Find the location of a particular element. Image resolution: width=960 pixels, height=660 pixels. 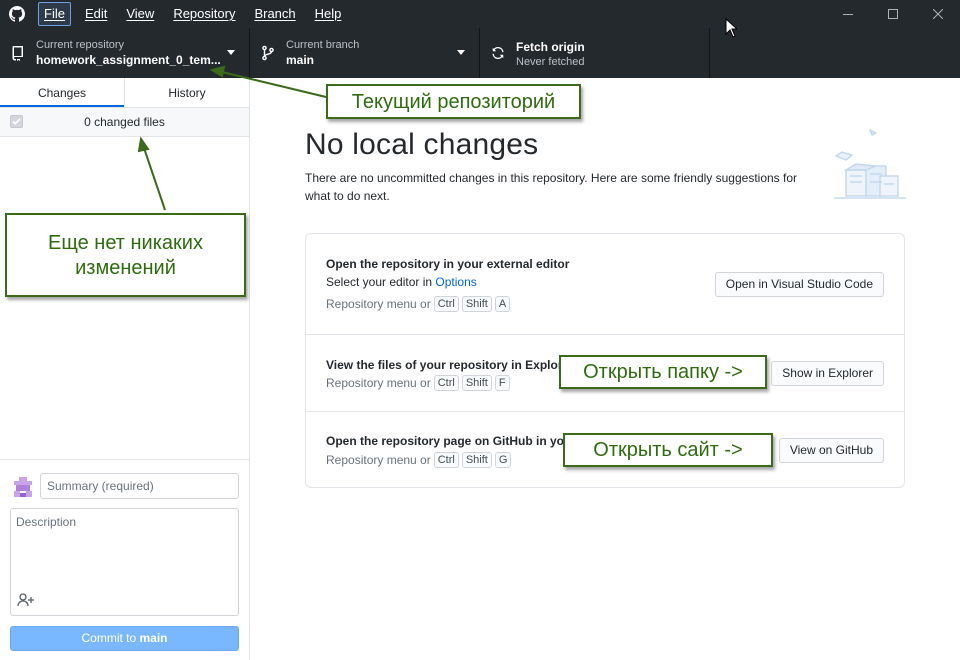

commit-button: Commit to main is located at coordinates (124, 638).